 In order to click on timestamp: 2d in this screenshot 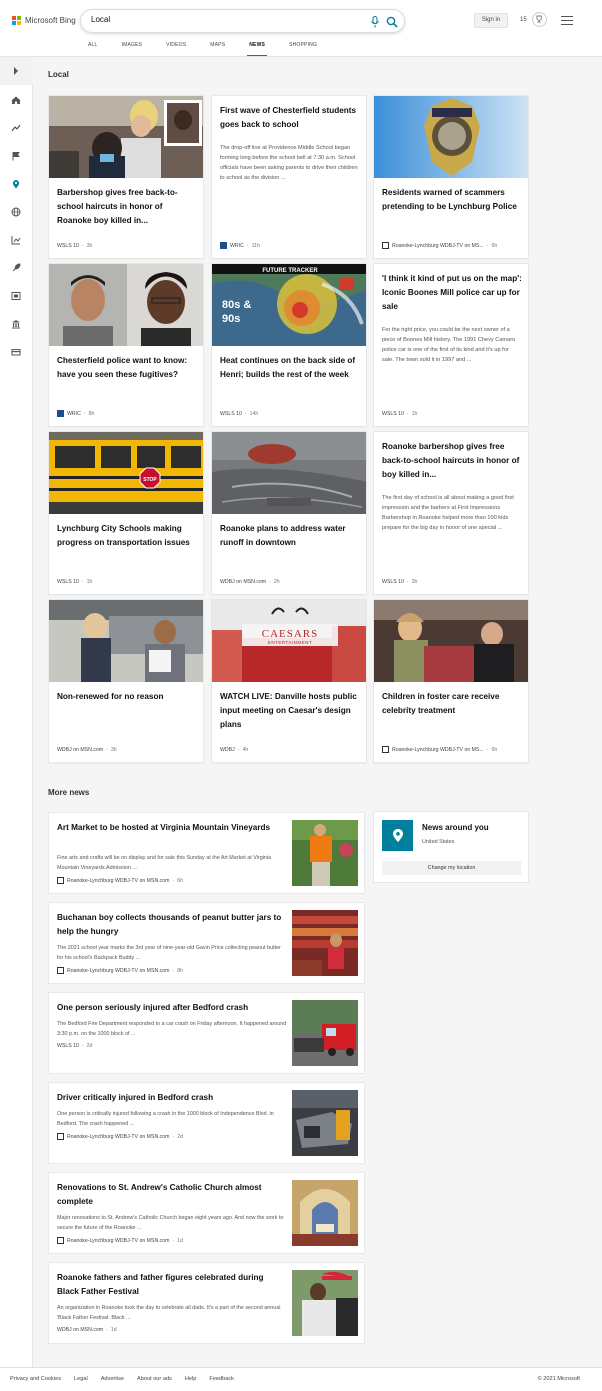, I will do `click(89, 1046)`.